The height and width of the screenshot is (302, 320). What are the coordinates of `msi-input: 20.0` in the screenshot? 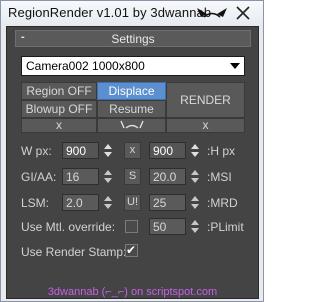 It's located at (167, 176).